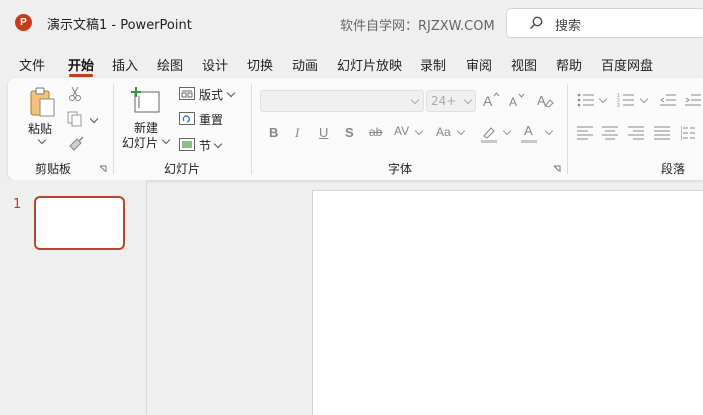 The height and width of the screenshot is (415, 703). What do you see at coordinates (557, 169) in the screenshot?
I see `font-launcher-icon` at bounding box center [557, 169].